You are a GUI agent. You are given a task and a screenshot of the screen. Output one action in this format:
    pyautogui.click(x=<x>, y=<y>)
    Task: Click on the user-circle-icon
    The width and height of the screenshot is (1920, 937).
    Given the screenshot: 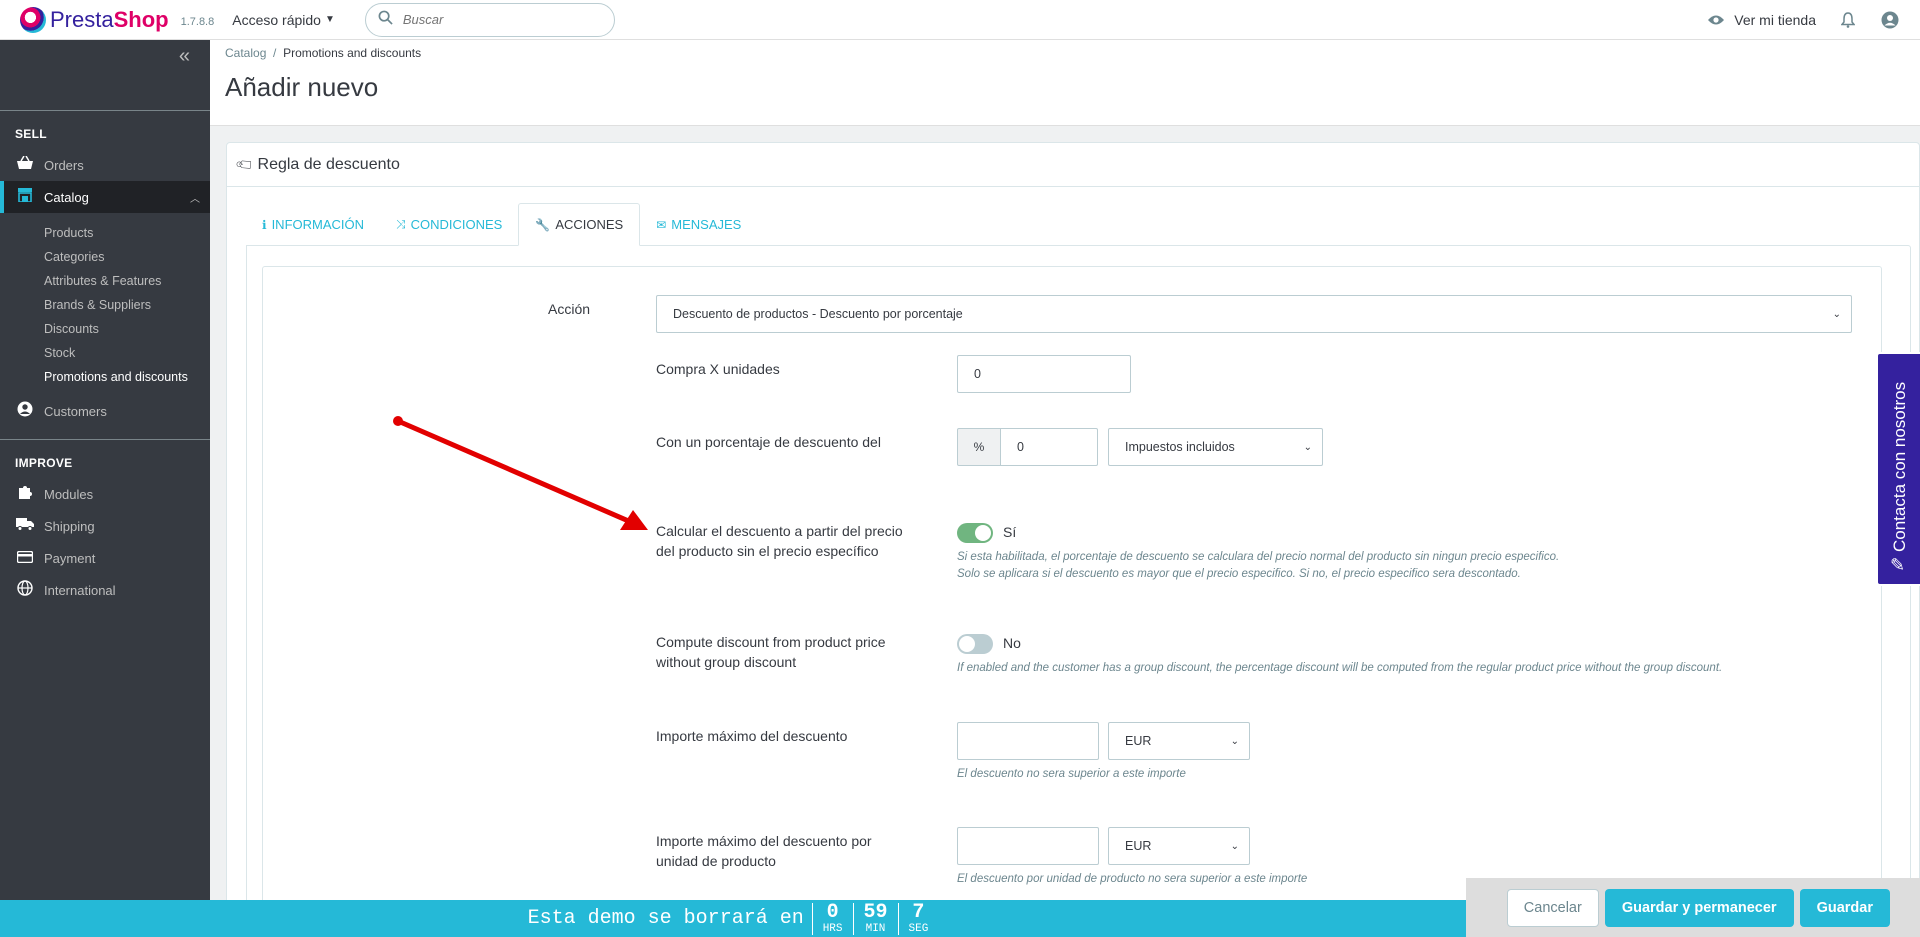 What is the action you would take?
    pyautogui.click(x=25, y=411)
    